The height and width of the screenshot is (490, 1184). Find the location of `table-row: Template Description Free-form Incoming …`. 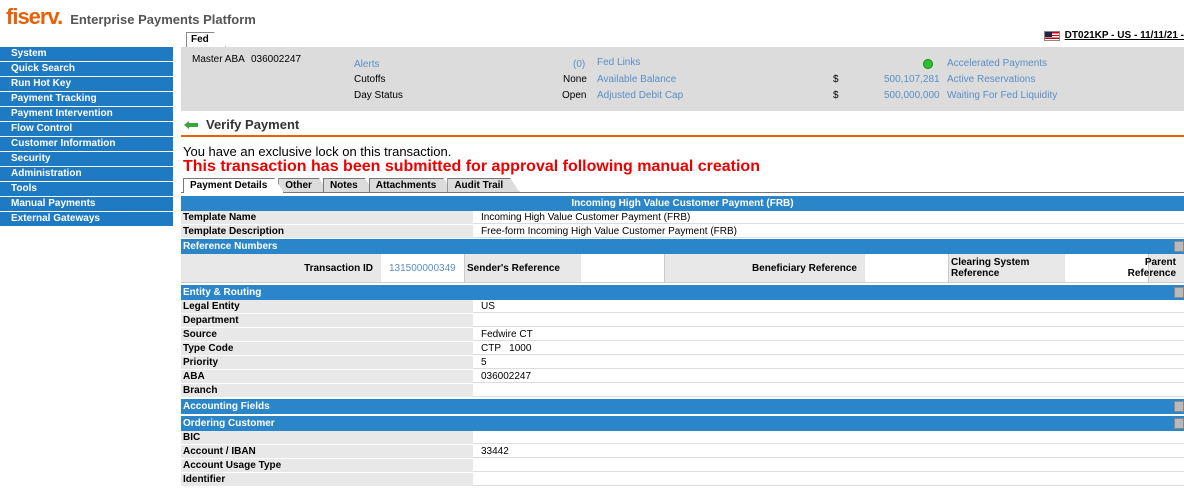

table-row: Template Description Free-form Incoming … is located at coordinates (682, 232).